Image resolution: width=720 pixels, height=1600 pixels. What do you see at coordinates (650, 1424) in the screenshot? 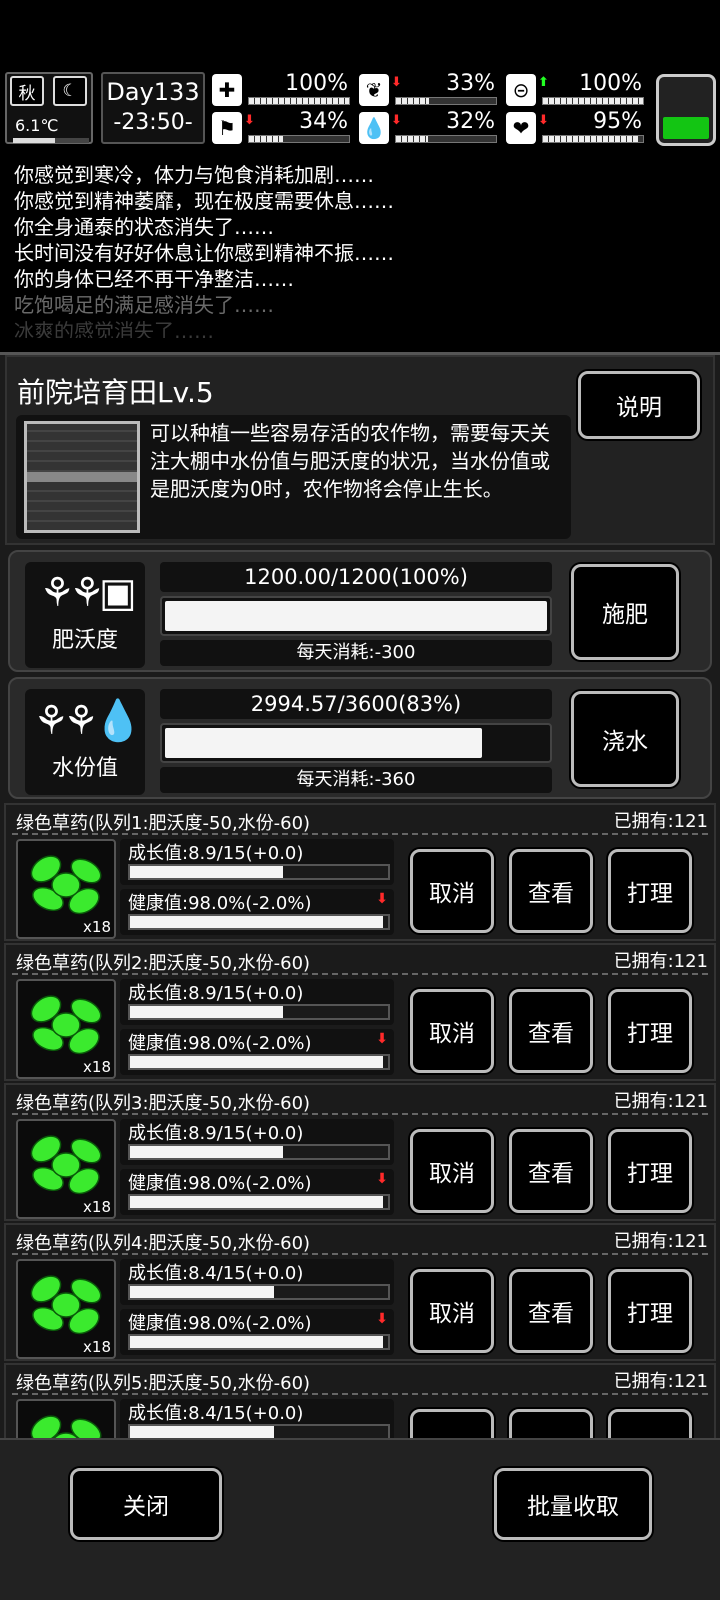
I see `tend-button` at bounding box center [650, 1424].